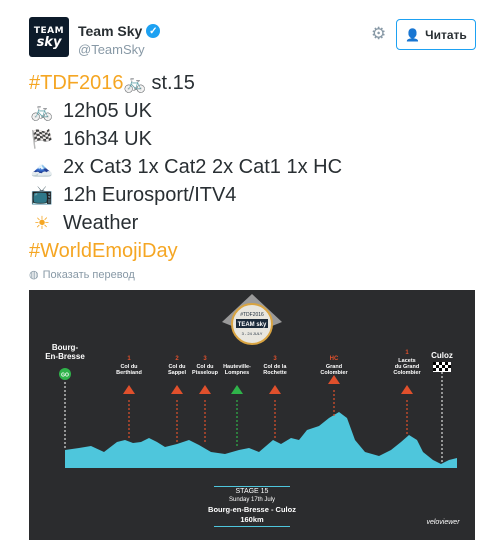 The image size is (500, 547). What do you see at coordinates (133, 195) in the screenshot?
I see `tweet-line-5: 📺 12h Eurosport/ITV4` at bounding box center [133, 195].